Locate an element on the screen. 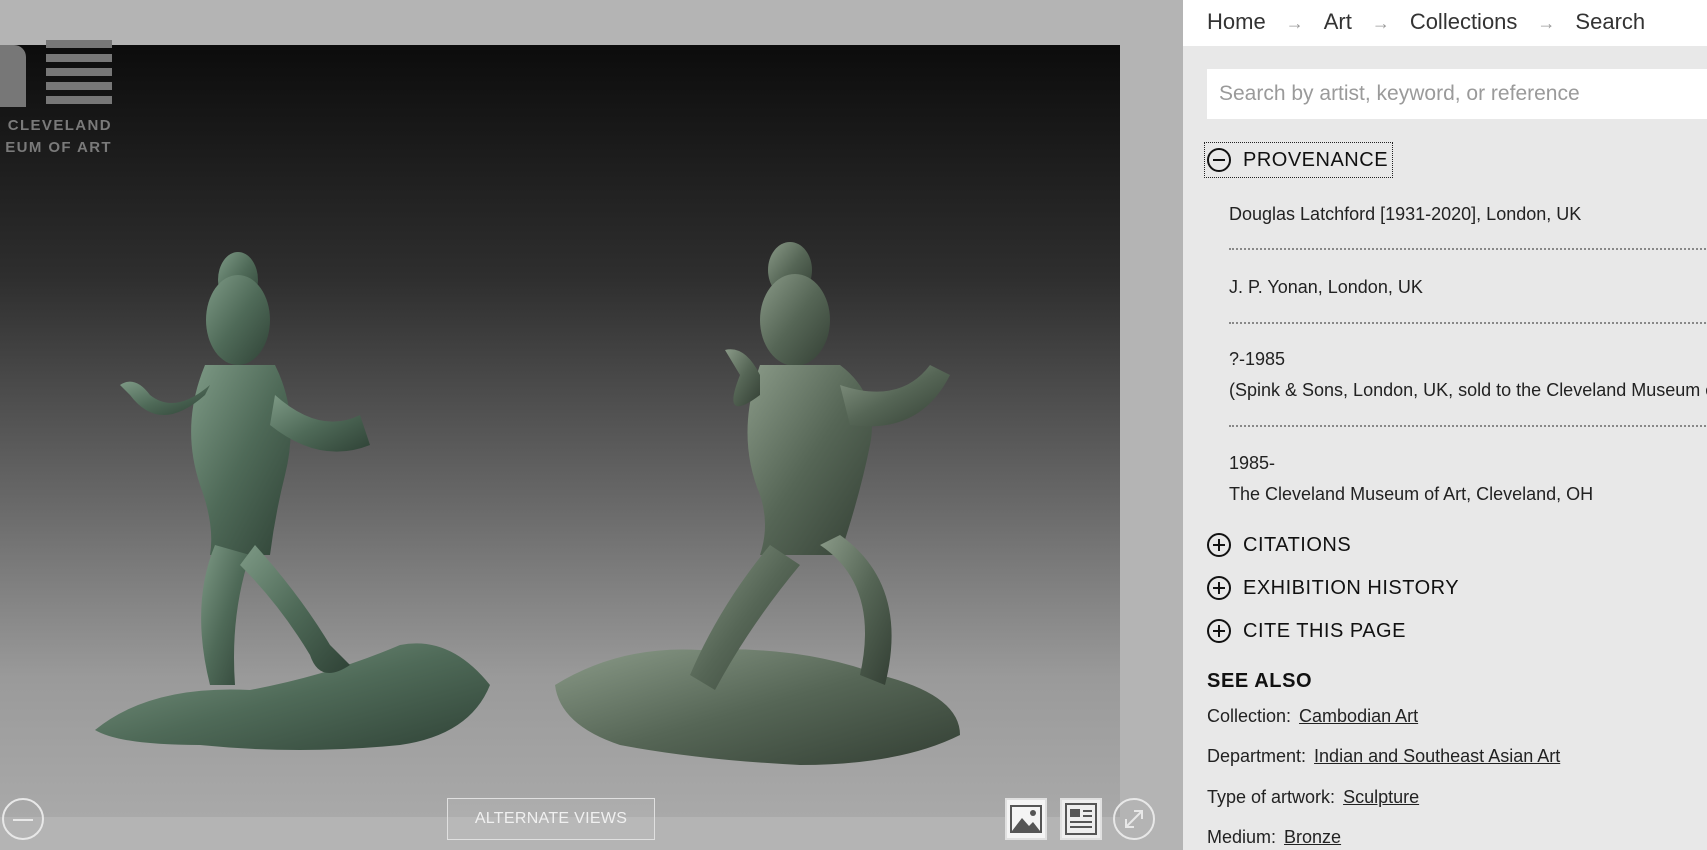 This screenshot has height=850, width=1707. search-input is located at coordinates (1457, 94).